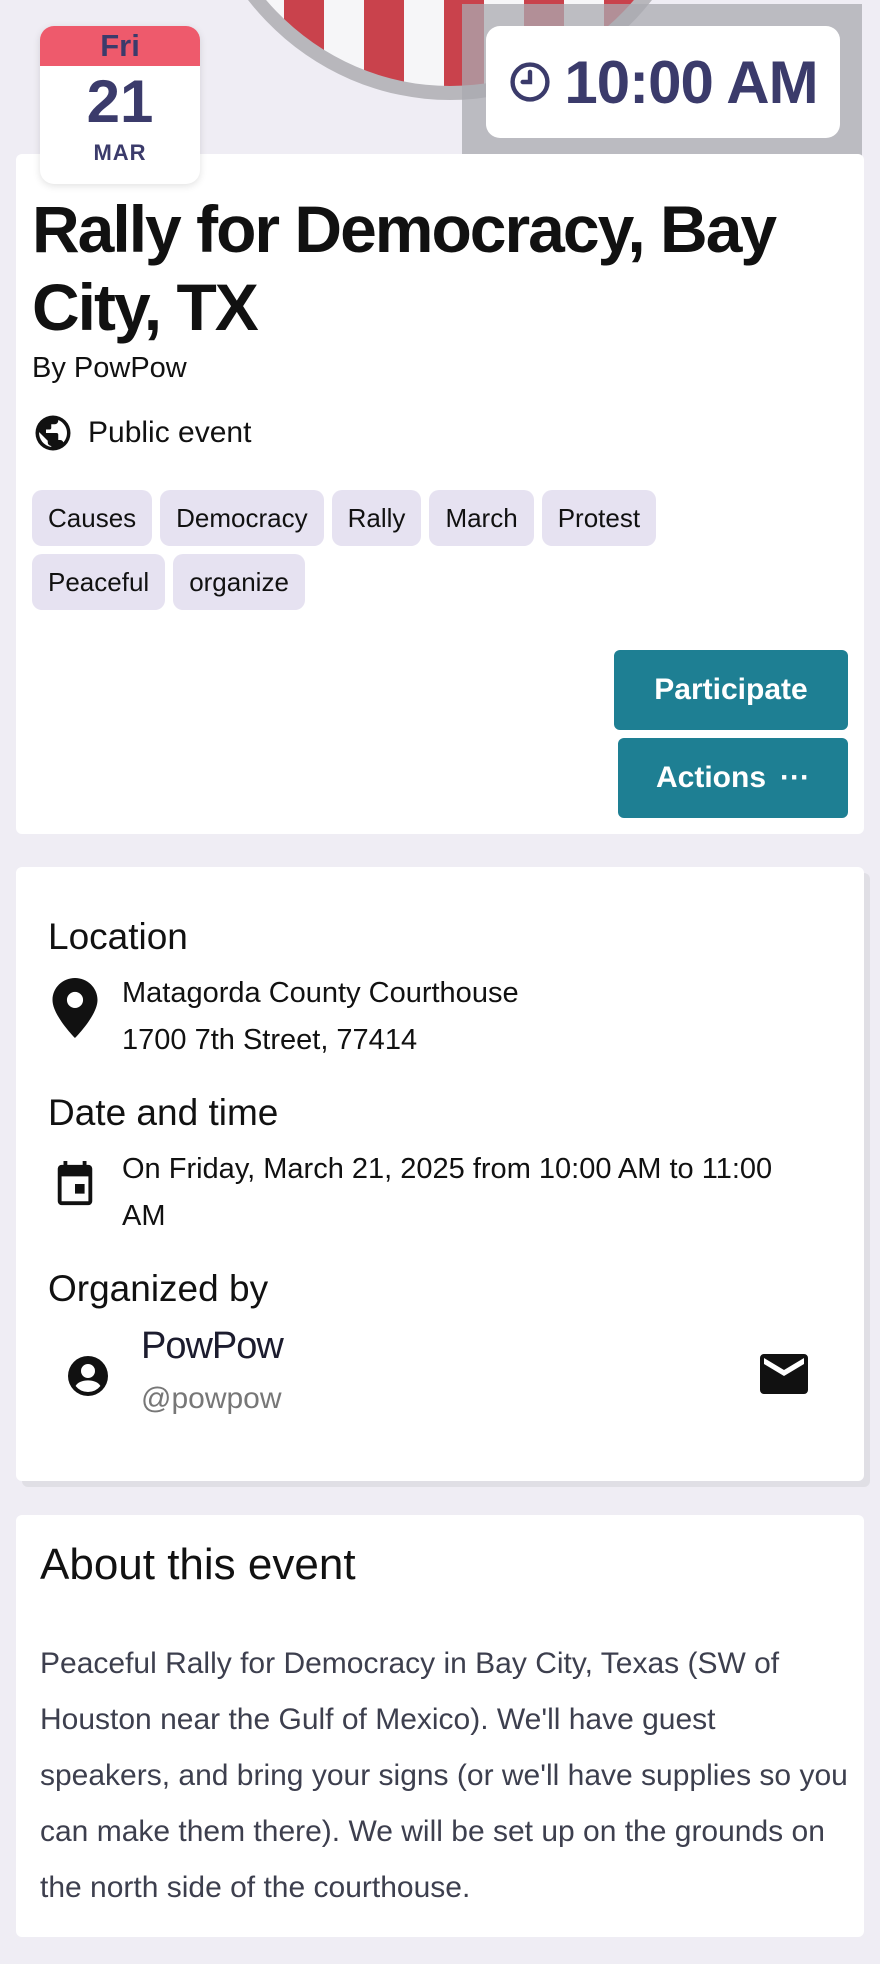  What do you see at coordinates (691, 82) in the screenshot?
I see `event-time-text: 10:00 AM` at bounding box center [691, 82].